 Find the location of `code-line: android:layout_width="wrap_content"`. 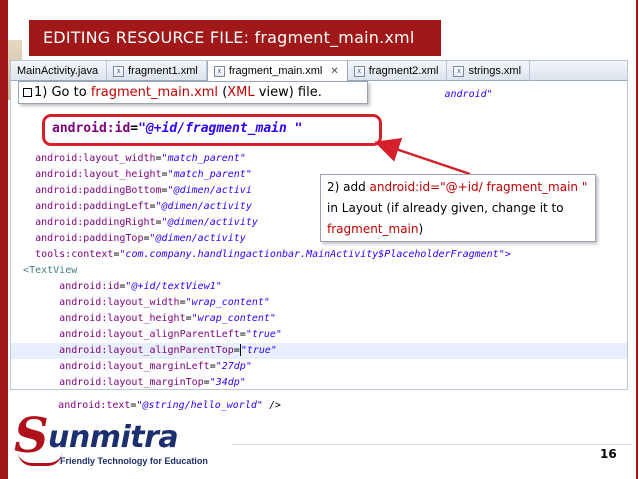

code-line: android:layout_width="wrap_content" is located at coordinates (164, 302).